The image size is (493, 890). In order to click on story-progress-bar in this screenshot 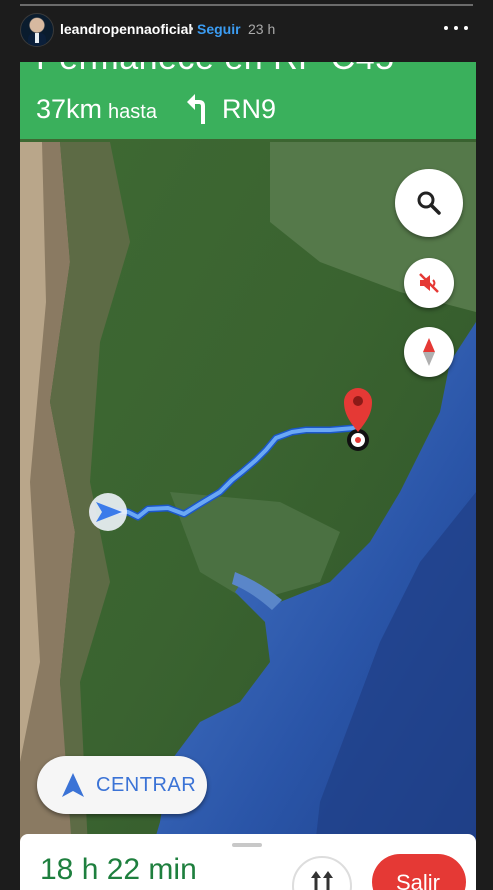, I will do `click(246, 5)`.